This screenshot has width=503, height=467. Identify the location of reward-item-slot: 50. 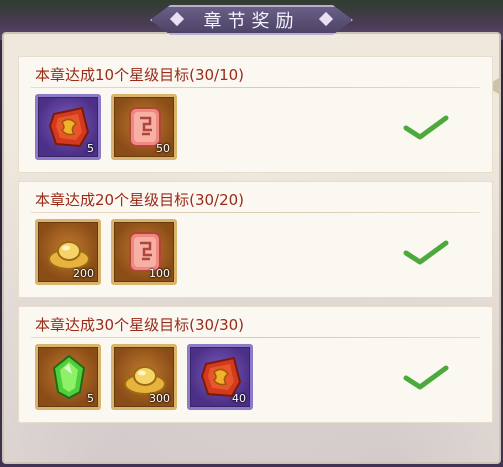
(144, 127).